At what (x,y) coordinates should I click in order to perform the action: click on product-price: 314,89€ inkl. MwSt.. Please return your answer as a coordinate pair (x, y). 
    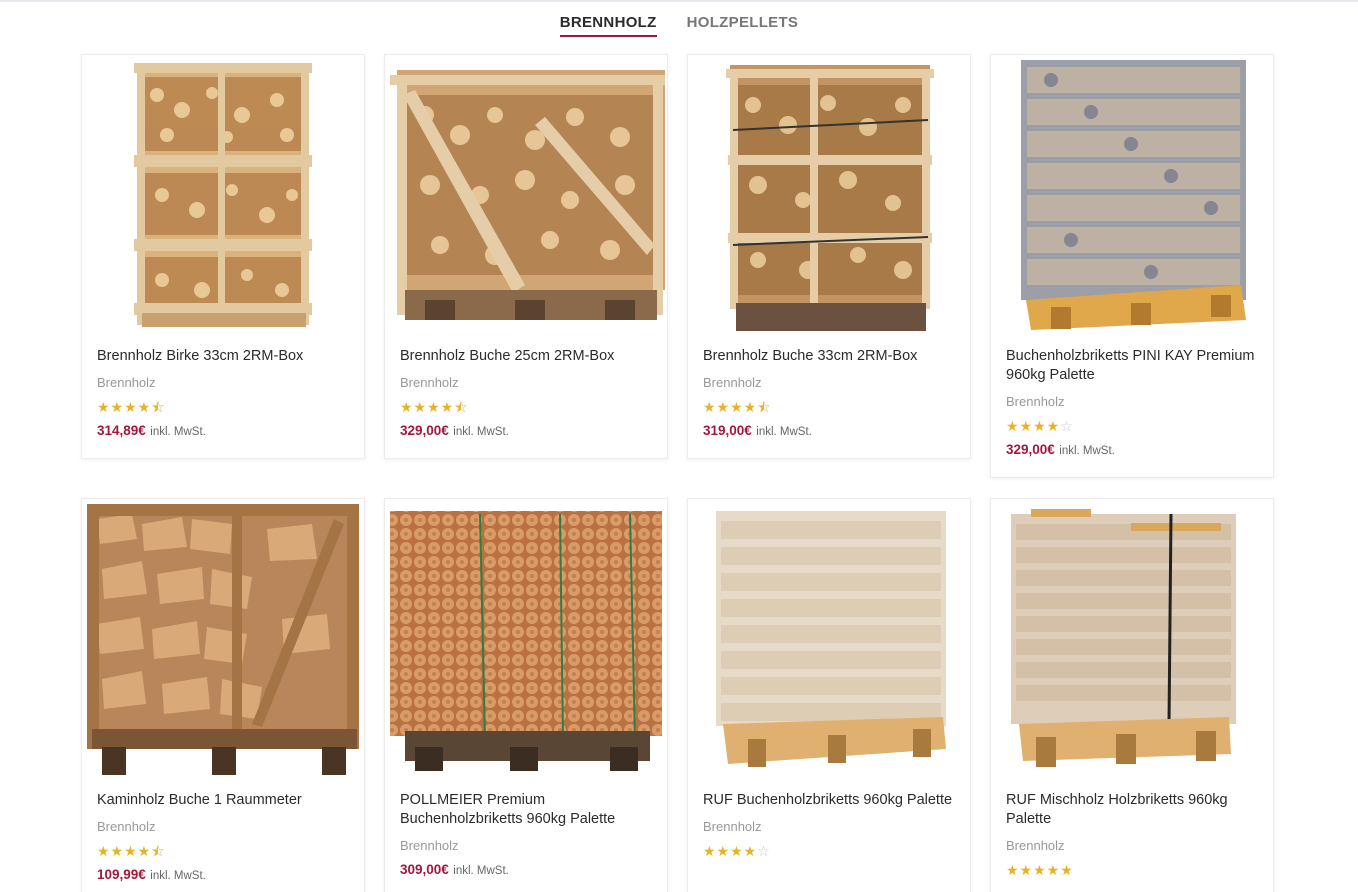
    Looking at the image, I should click on (151, 430).